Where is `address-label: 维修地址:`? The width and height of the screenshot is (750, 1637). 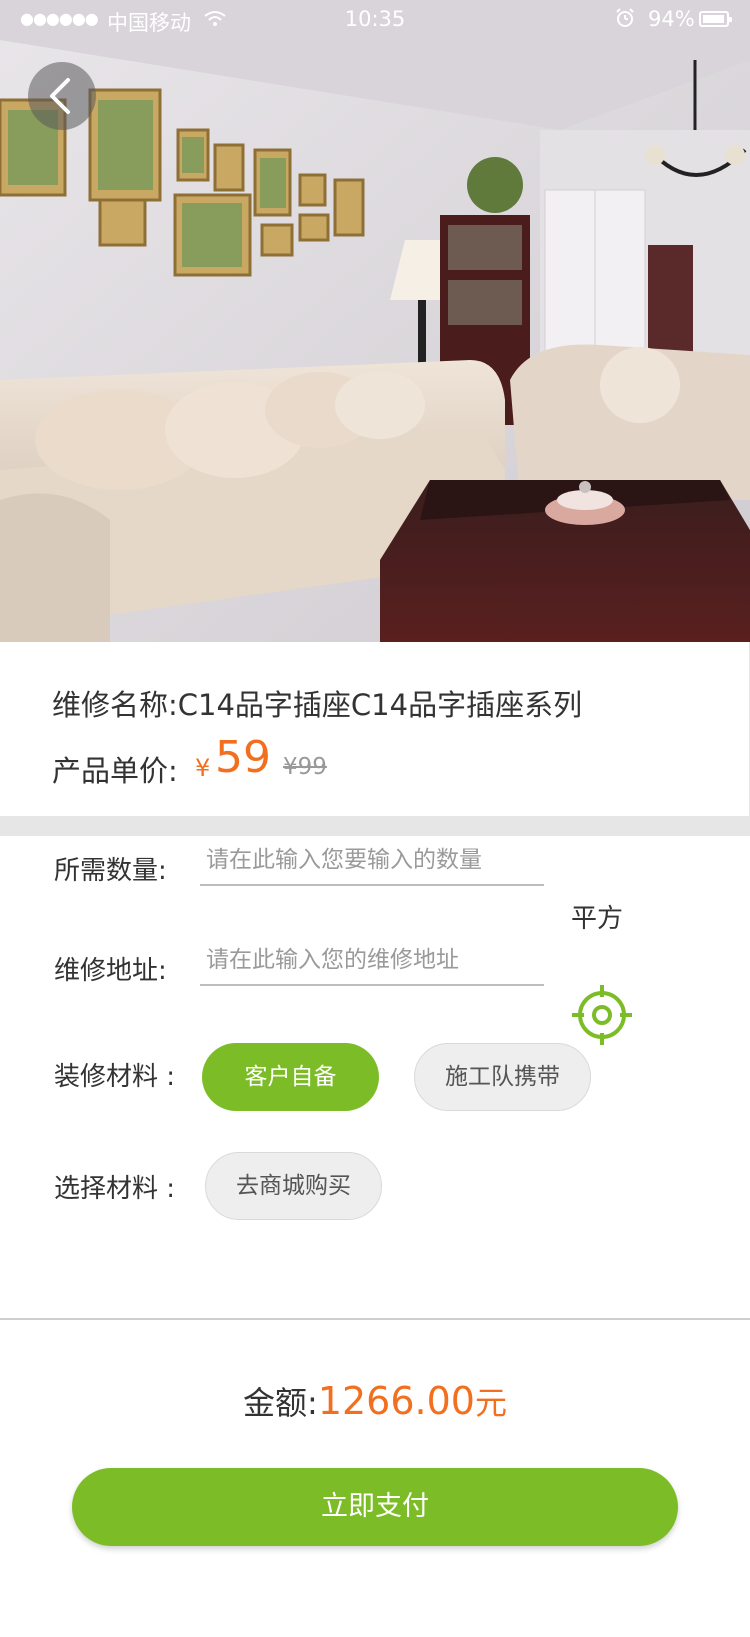
address-label: 维修地址: is located at coordinates (110, 971).